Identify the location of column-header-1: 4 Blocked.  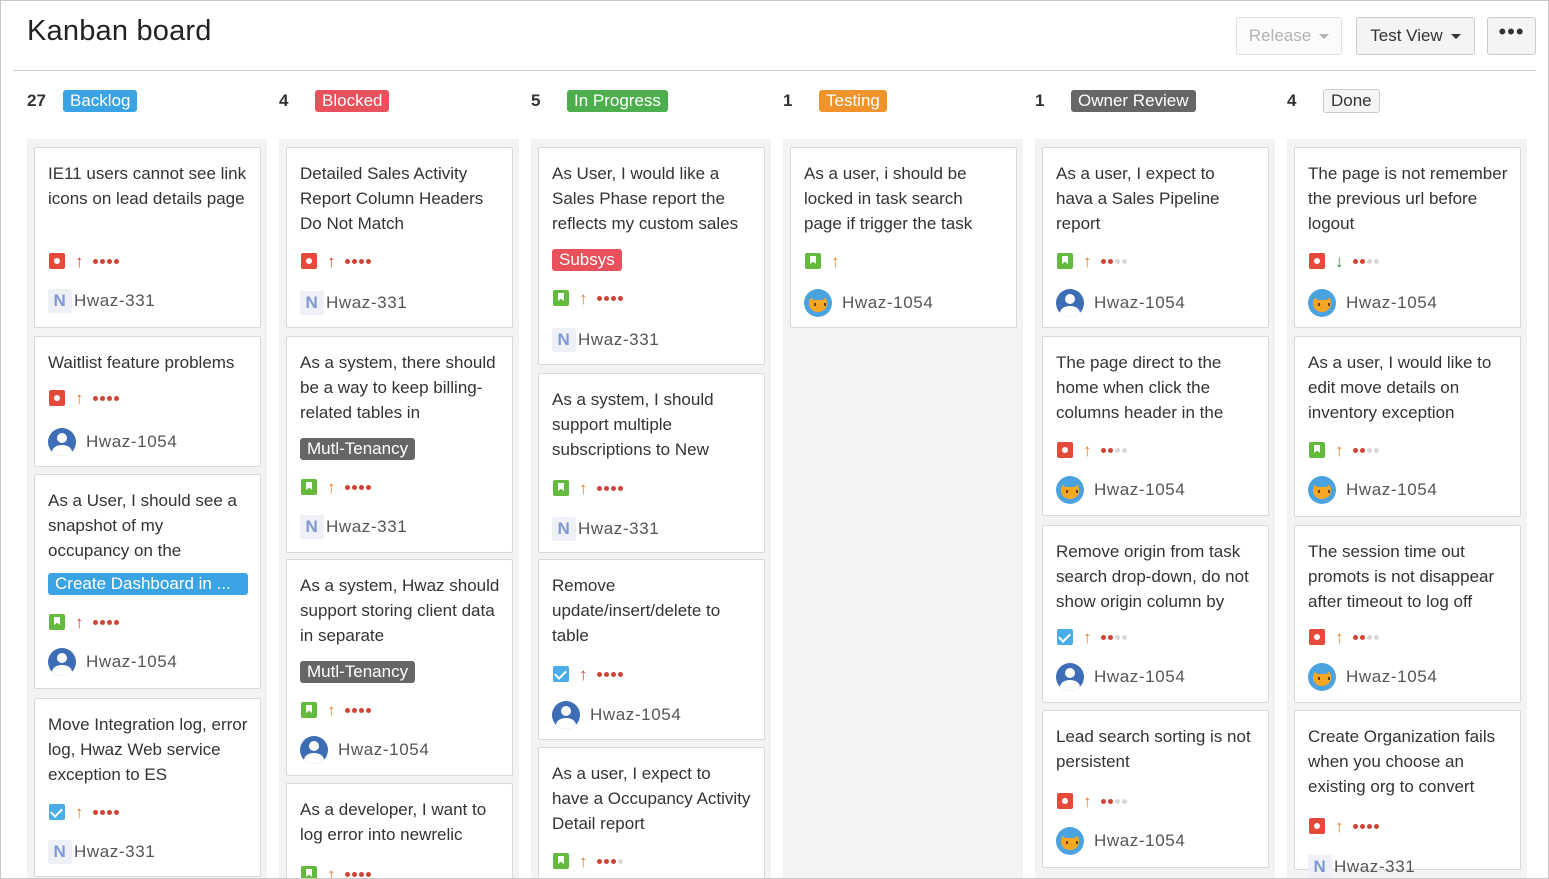
(334, 101).